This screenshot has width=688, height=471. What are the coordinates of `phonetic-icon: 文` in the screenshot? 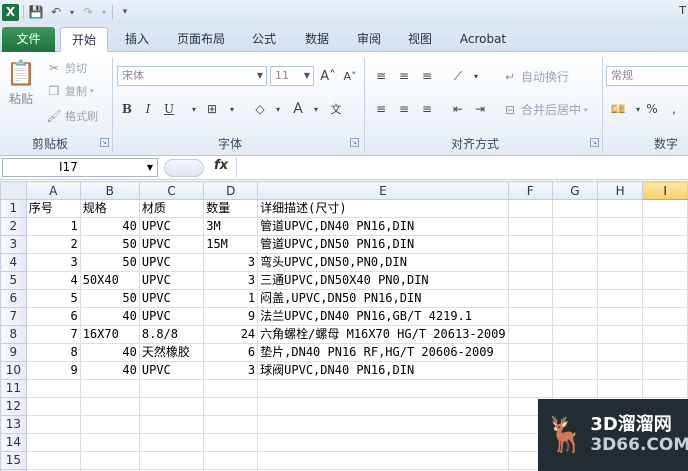 It's located at (336, 109).